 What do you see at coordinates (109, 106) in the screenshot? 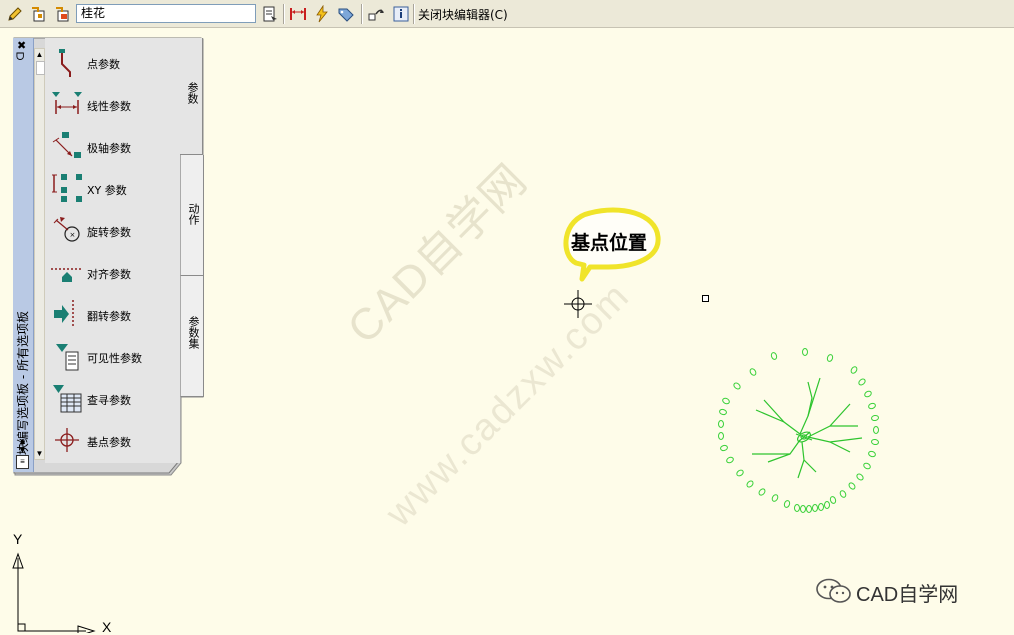
I see `palette-item-label: 线性参数` at bounding box center [109, 106].